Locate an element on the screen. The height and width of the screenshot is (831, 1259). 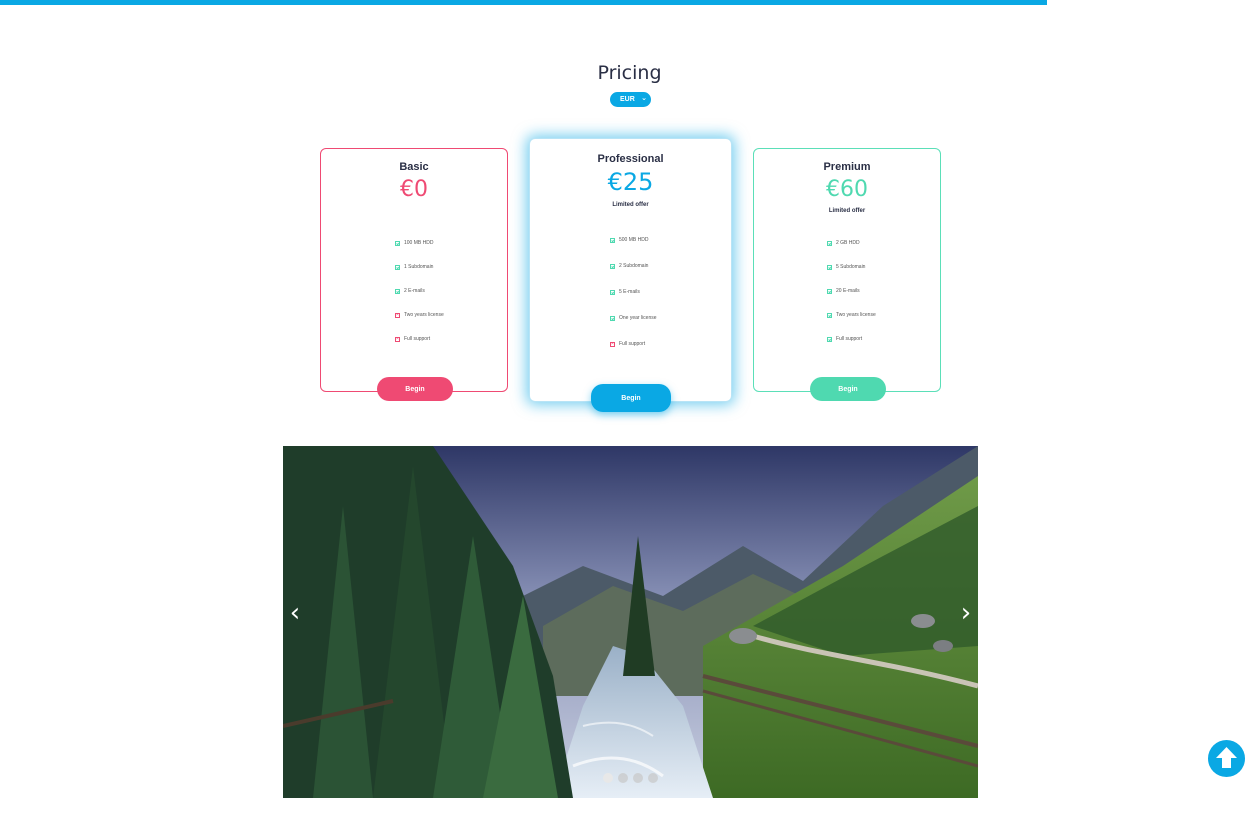
plan-name: Premium is located at coordinates (847, 167).